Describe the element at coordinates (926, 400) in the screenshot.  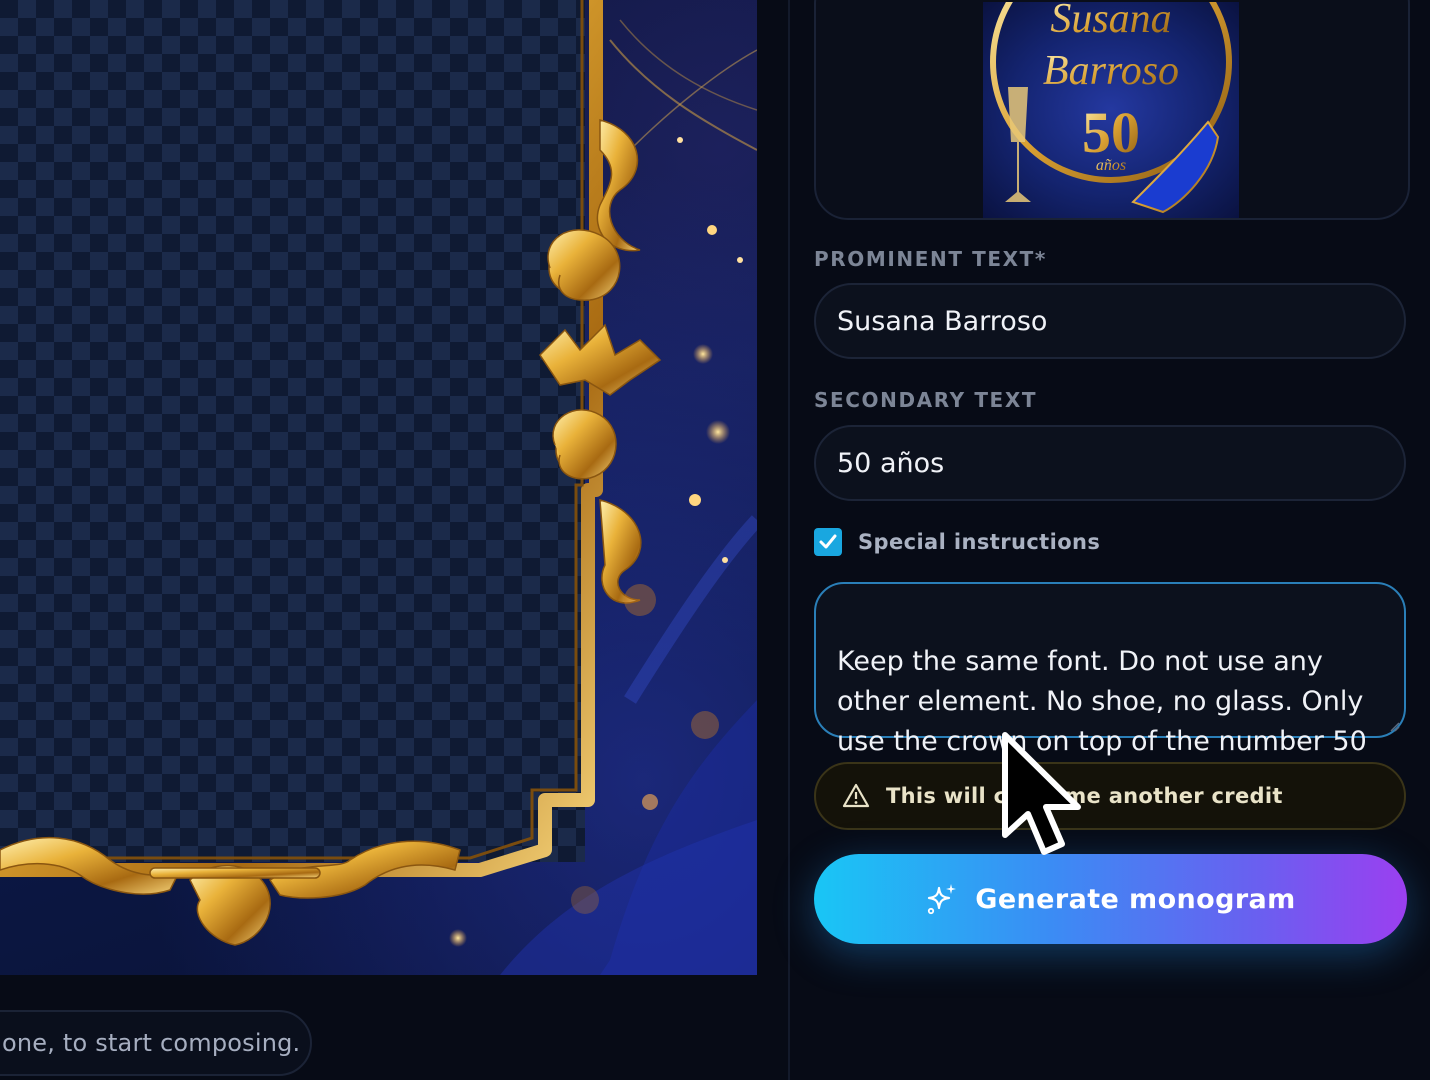
I see `secondary-text-label: SECONDARY TEXT` at that location.